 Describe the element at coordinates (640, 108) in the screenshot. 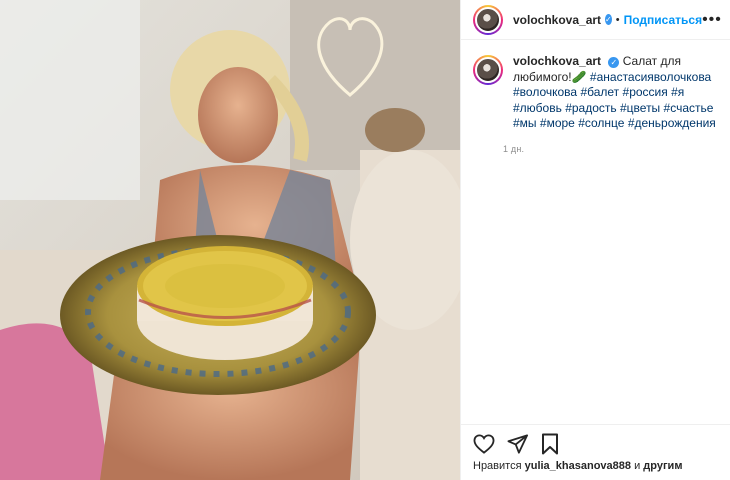

I see `hashtag-link: #цветы` at that location.